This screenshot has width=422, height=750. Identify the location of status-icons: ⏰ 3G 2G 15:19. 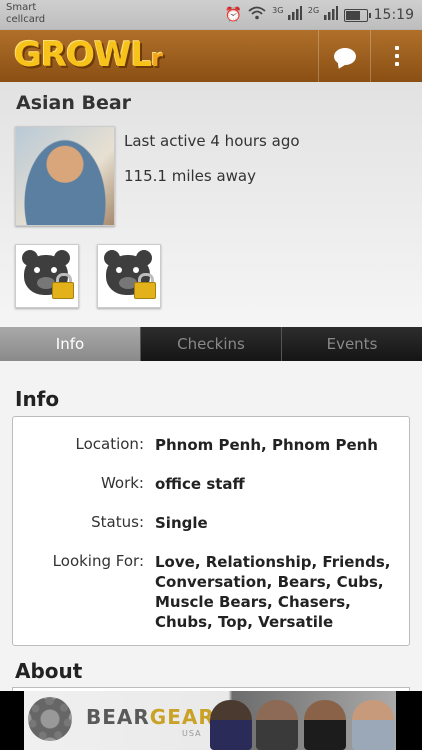
(319, 15).